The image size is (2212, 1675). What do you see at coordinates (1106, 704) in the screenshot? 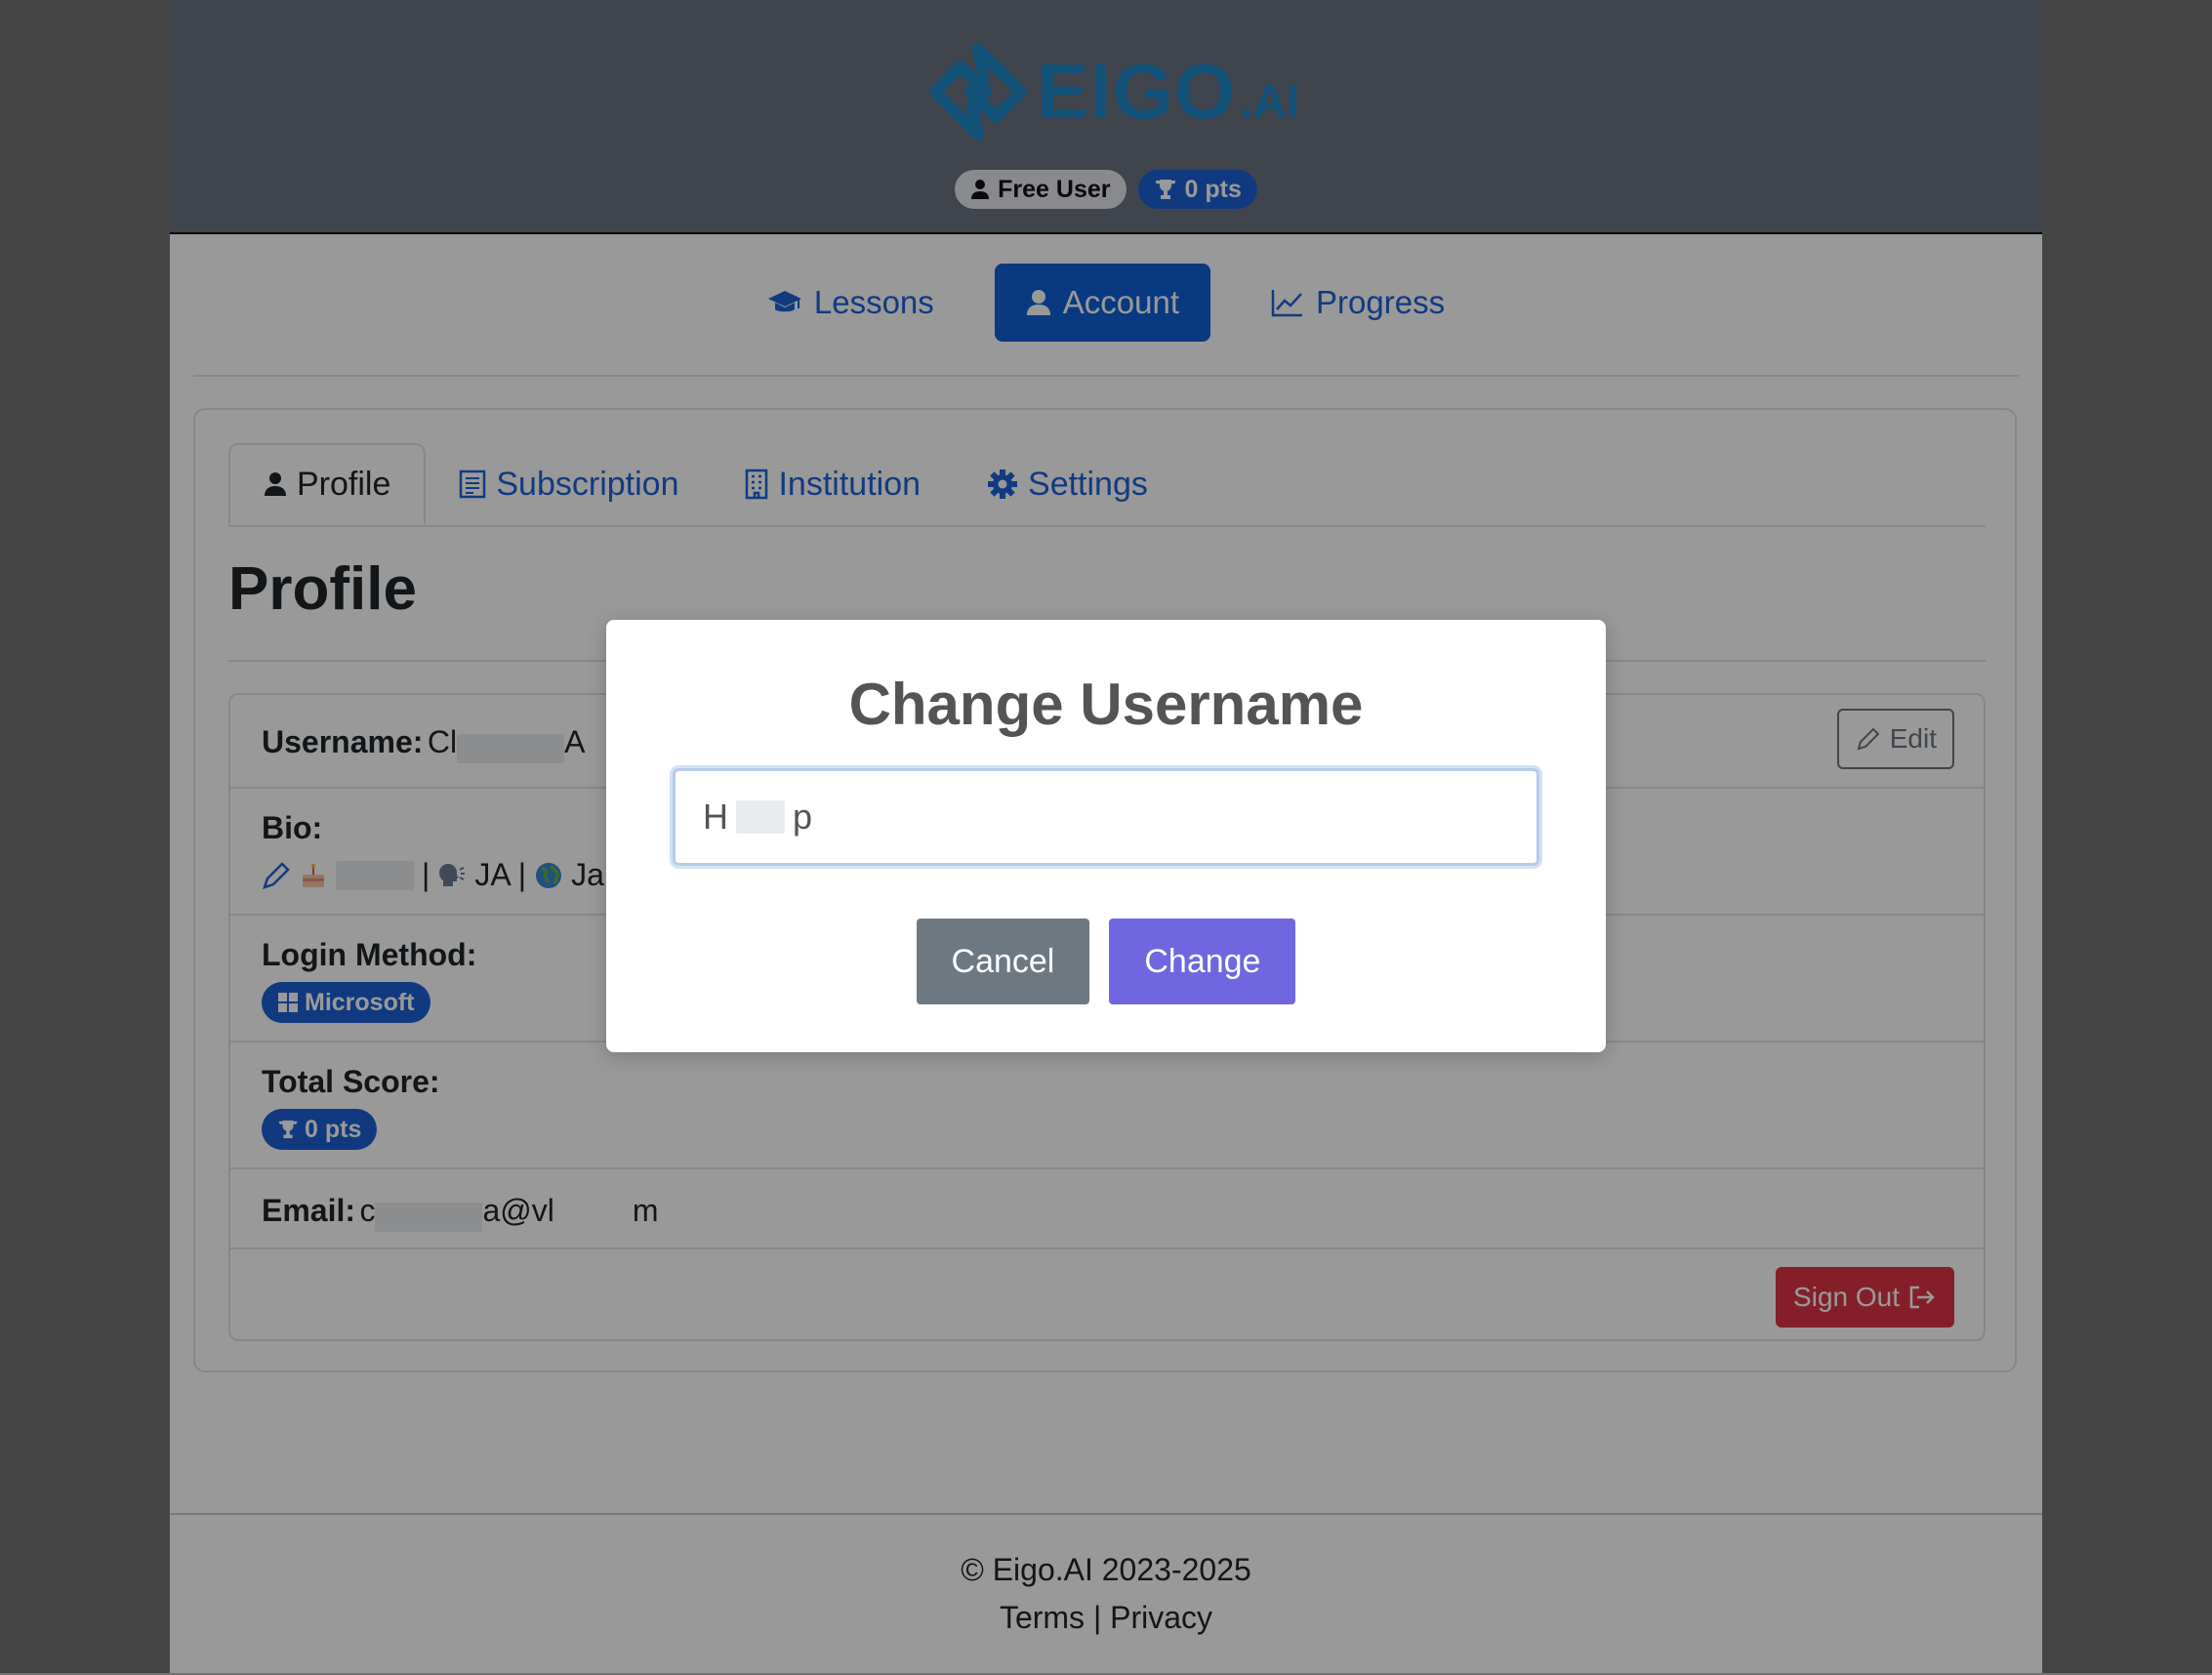
I see `dialog-title: Change Username` at bounding box center [1106, 704].